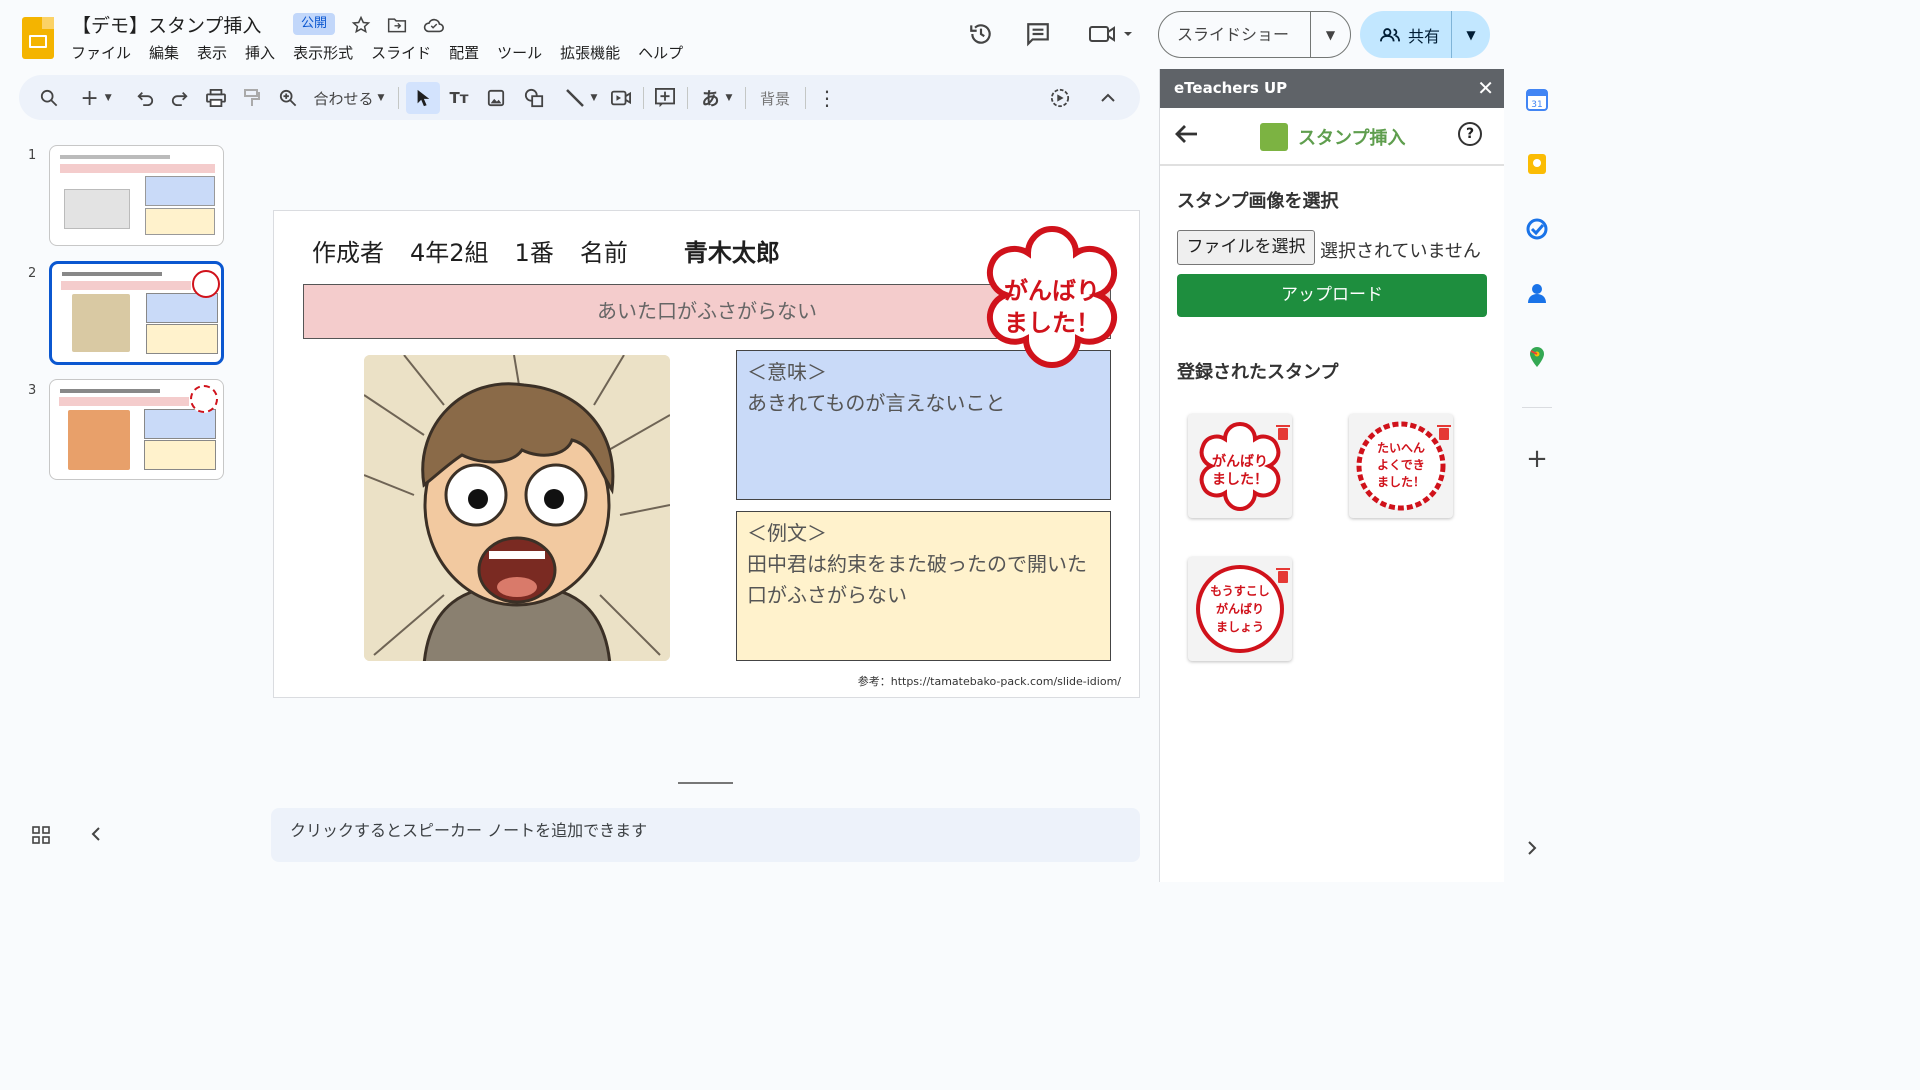 The image size is (1920, 1090). I want to click on class-label: 4年2組, so click(449, 253).